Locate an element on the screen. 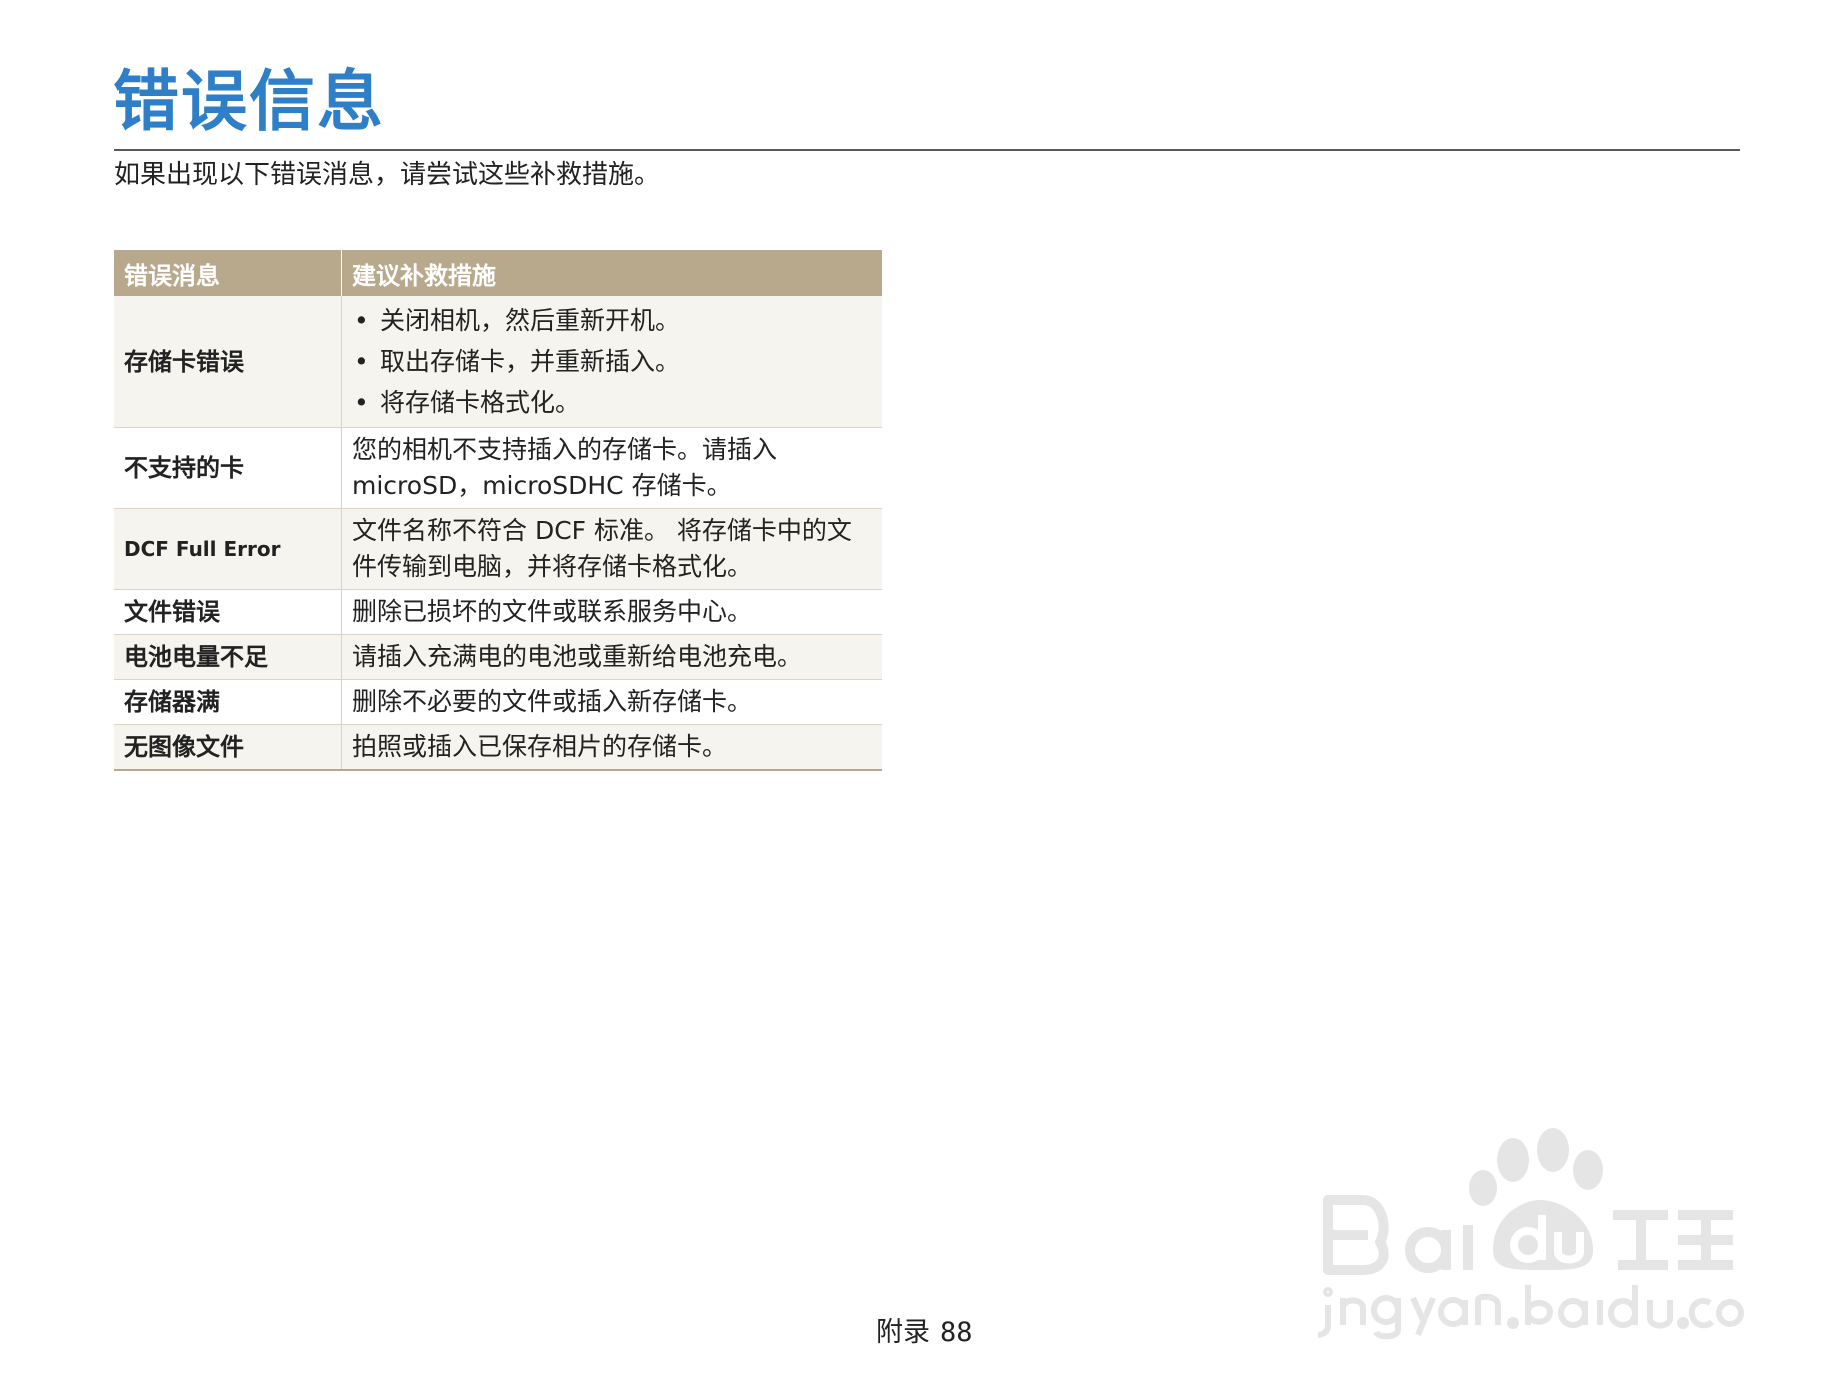  table-header-row: 错误消息 建议补救措施 is located at coordinates (498, 273).